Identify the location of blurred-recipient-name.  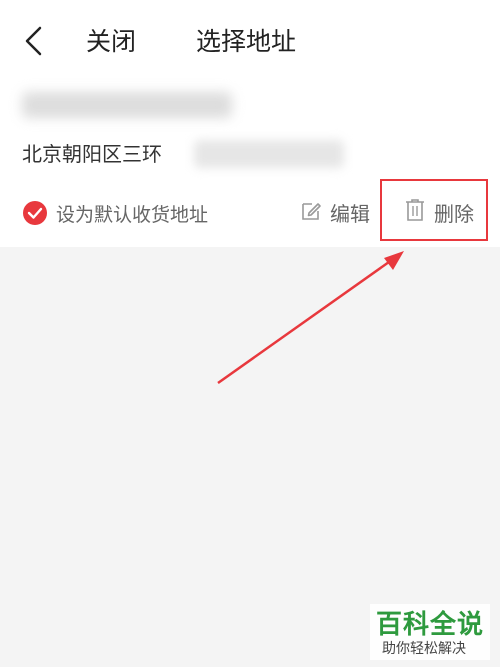
(127, 105).